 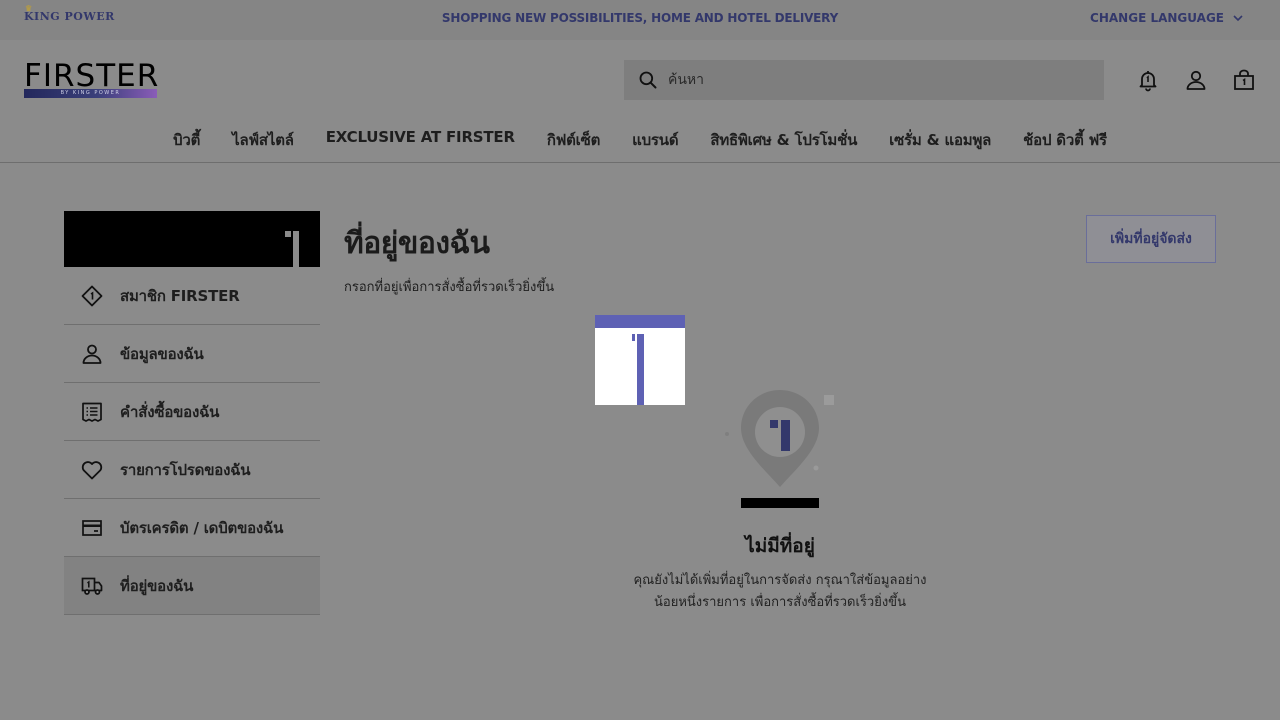 I want to click on nav-item-exclusive: EXCLUSIVE AT FIRSTER, so click(x=420, y=140).